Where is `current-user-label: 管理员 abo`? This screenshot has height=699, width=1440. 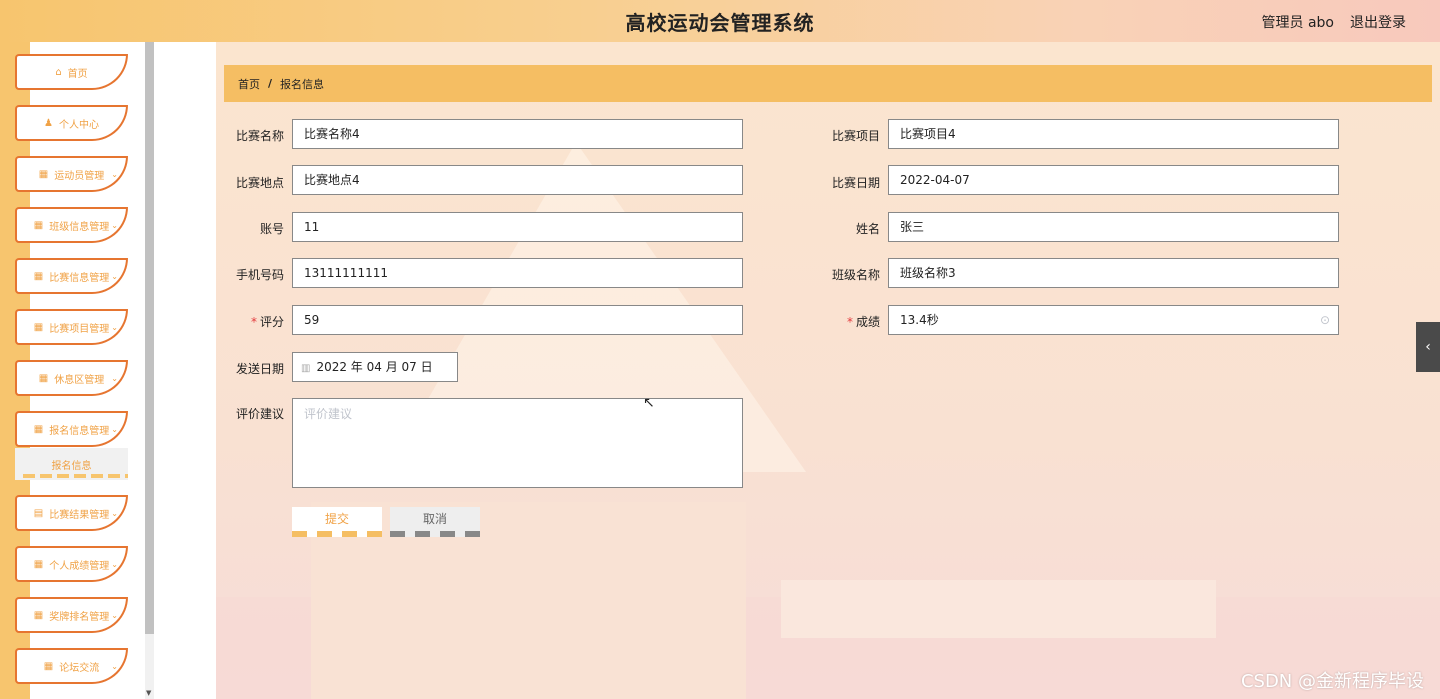 current-user-label: 管理员 abo is located at coordinates (1297, 23).